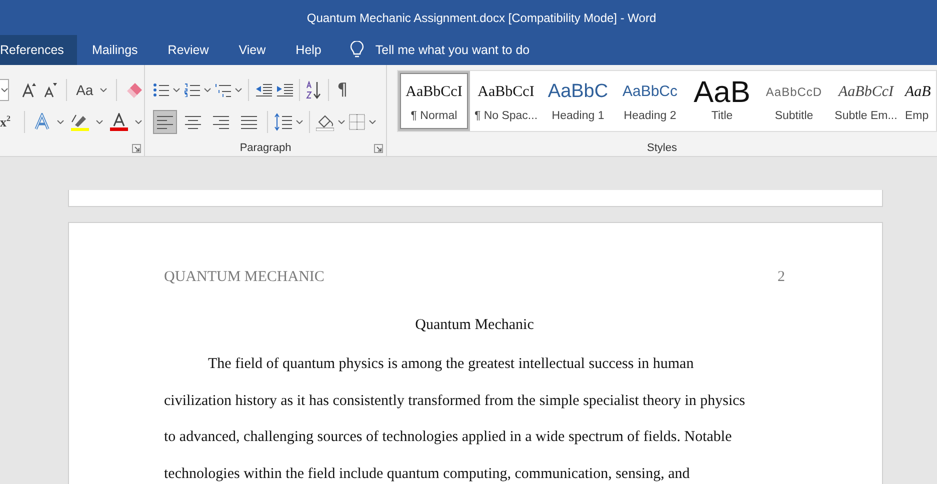 The image size is (937, 484). What do you see at coordinates (265, 148) in the screenshot?
I see `group-label: Paragraph` at bounding box center [265, 148].